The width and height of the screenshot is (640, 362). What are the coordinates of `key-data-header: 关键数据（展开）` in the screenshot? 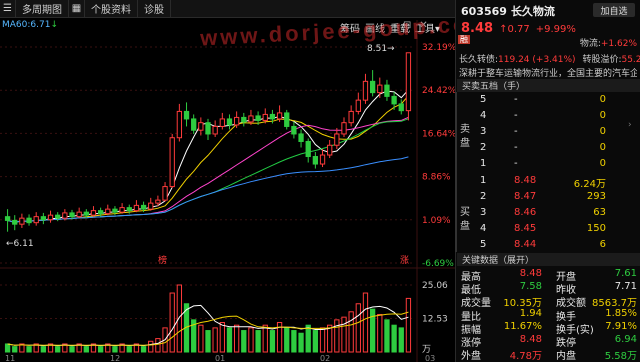 It's located at (548, 259).